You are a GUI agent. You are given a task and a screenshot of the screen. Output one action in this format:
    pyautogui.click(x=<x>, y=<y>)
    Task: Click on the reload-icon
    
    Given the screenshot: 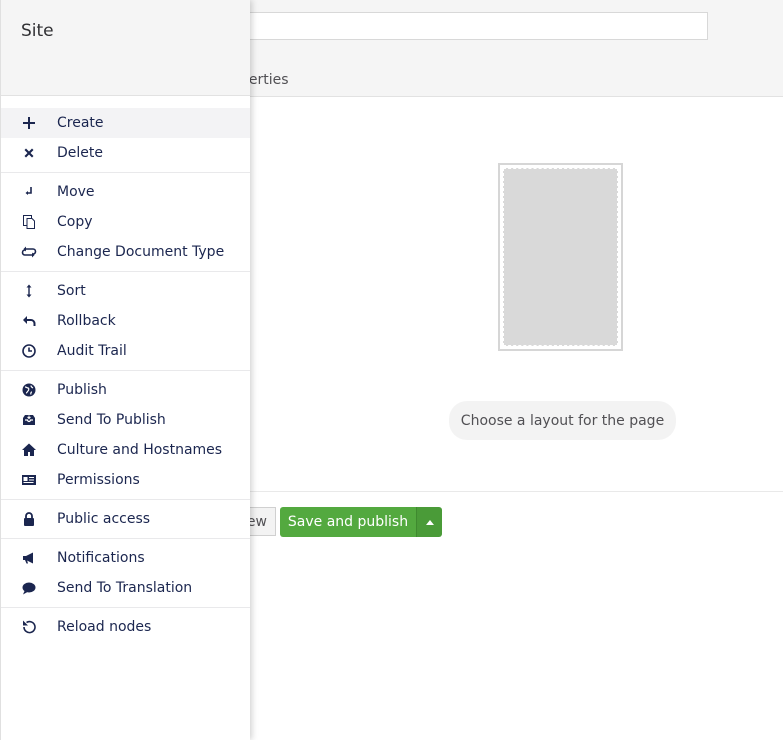 What is the action you would take?
    pyautogui.click(x=29, y=627)
    